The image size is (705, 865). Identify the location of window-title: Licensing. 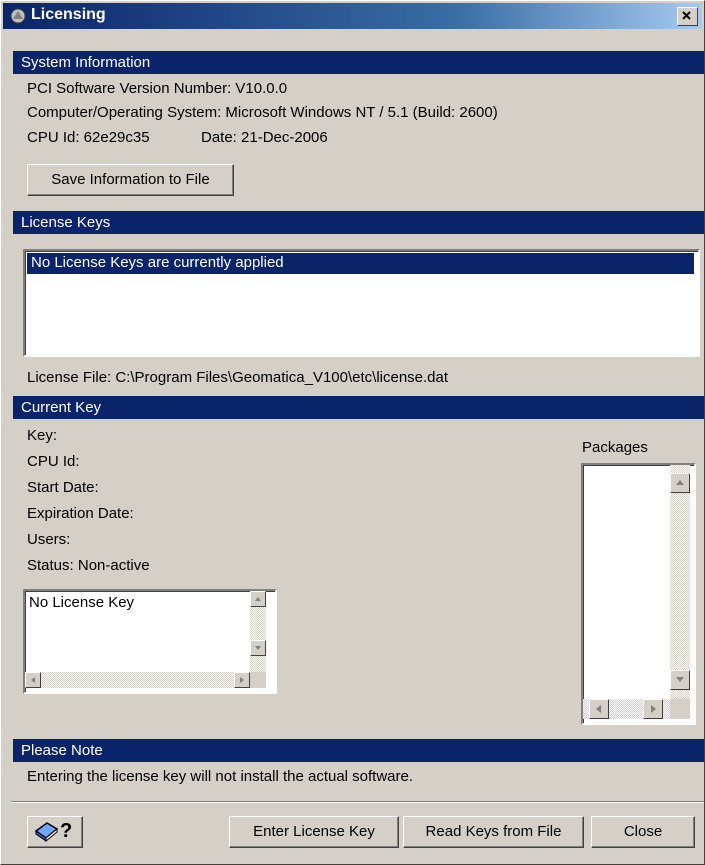
(68, 14).